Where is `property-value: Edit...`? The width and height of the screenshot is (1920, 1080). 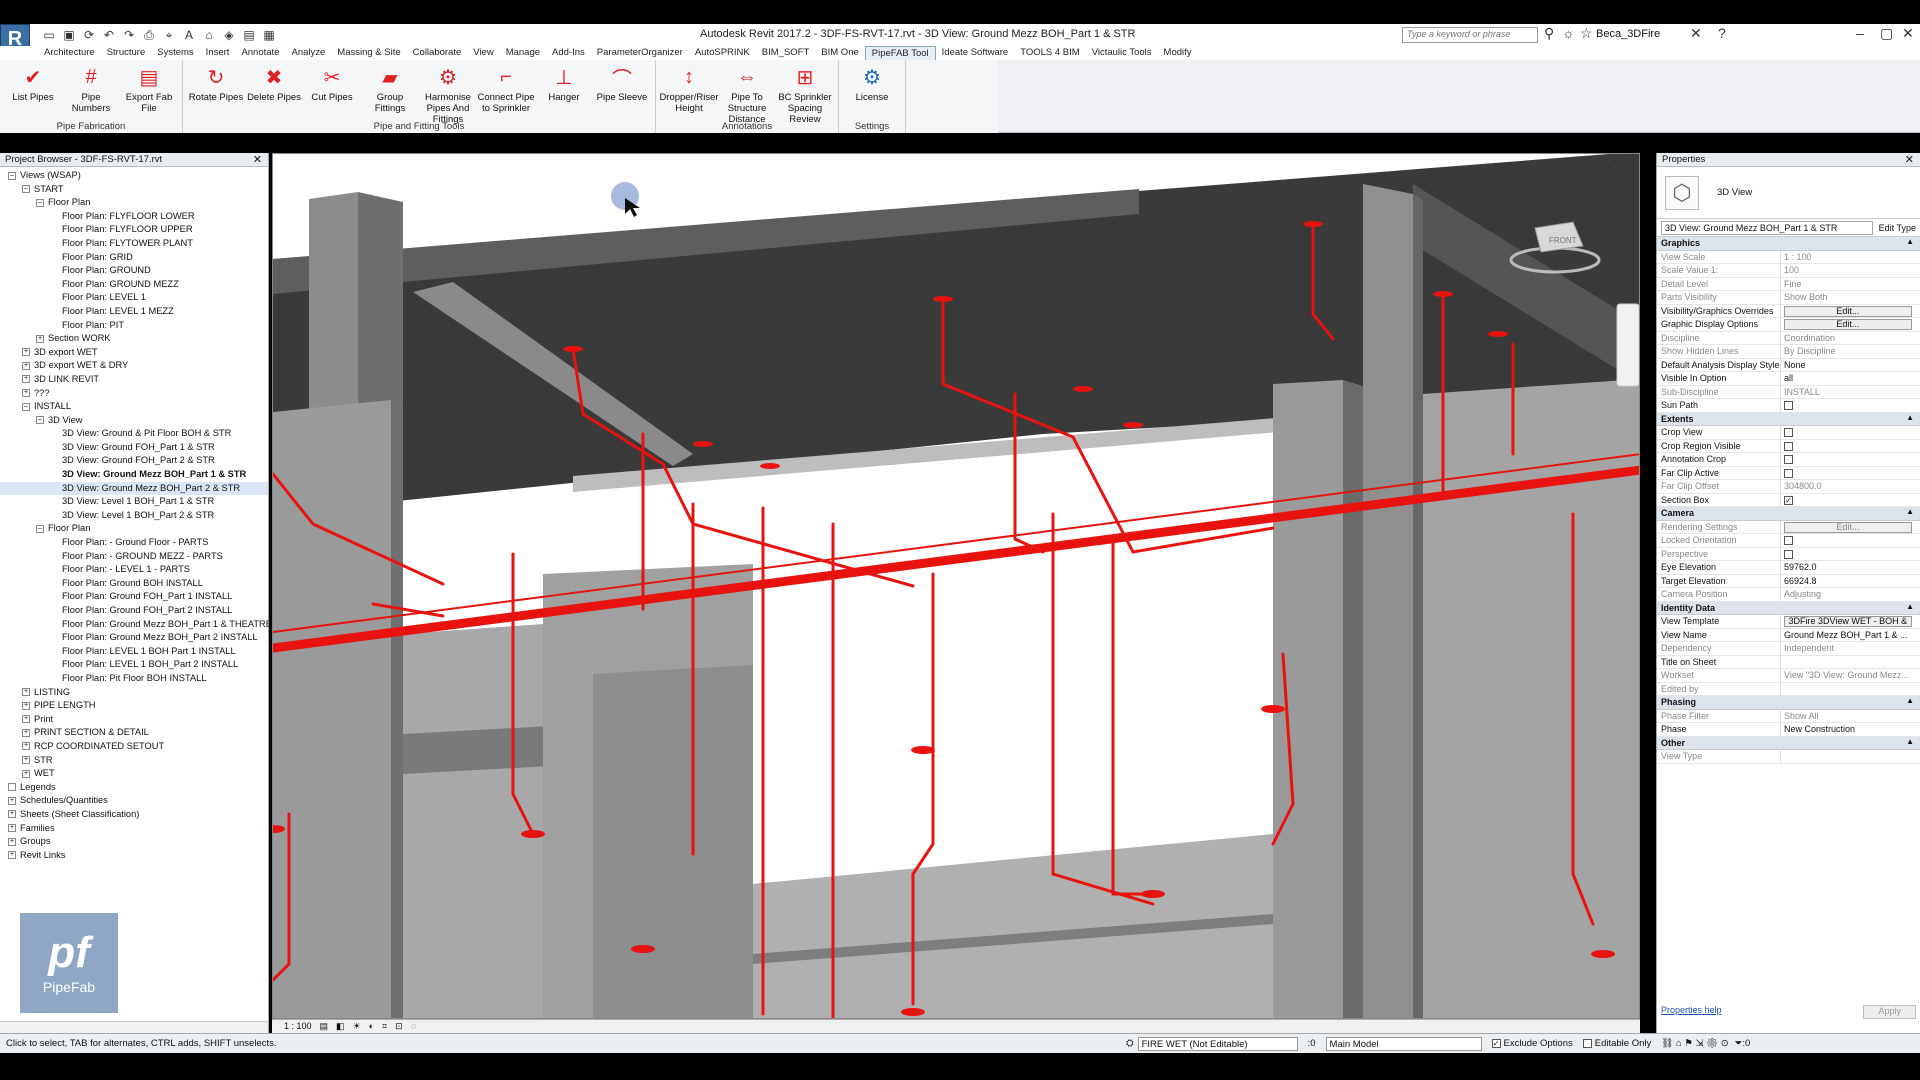 property-value: Edit... is located at coordinates (1850, 324).